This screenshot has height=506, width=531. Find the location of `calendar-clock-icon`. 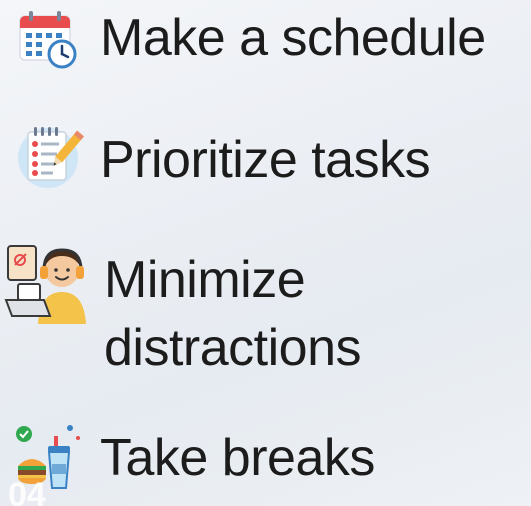

calendar-clock-icon is located at coordinates (48, 40).